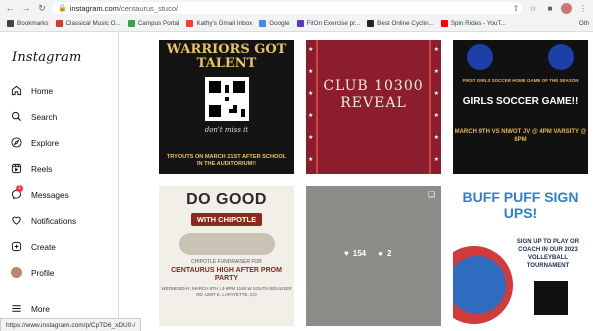 This screenshot has height=331, width=593. I want to click on forward-icon: →, so click(26, 8).